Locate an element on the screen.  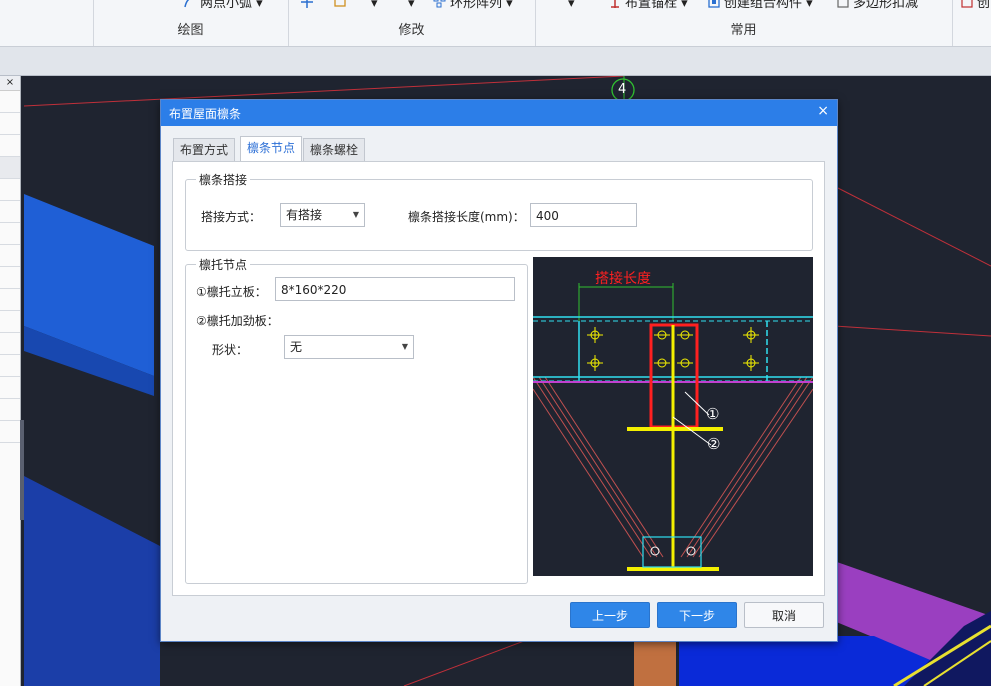
lap-length-input: 400 is located at coordinates (583, 215).